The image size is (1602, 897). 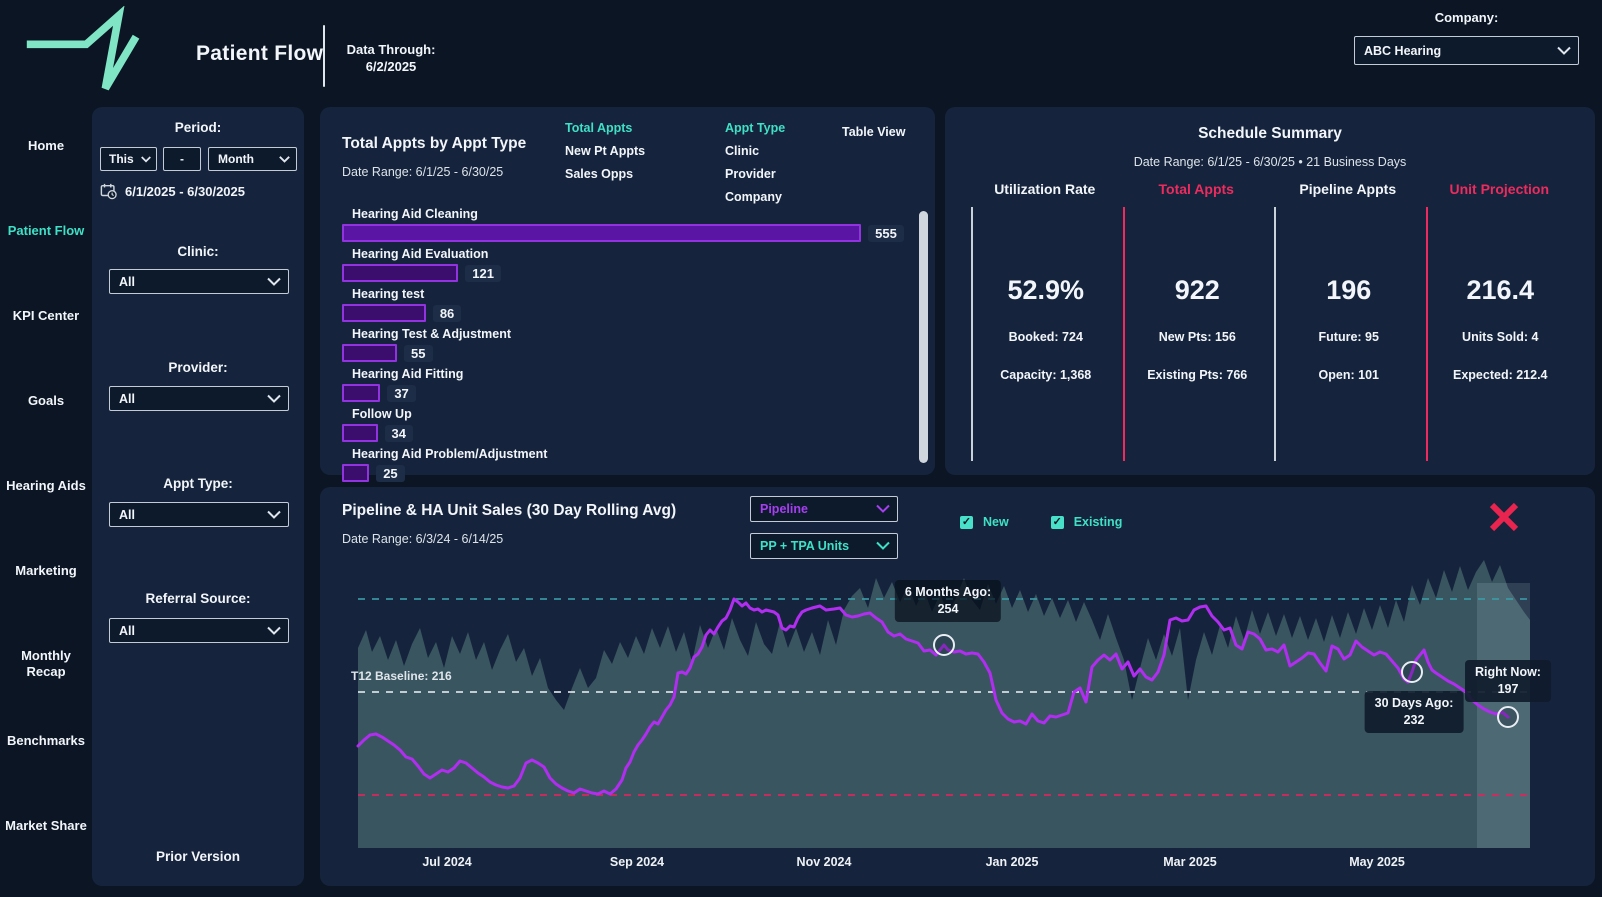 I want to click on annotation-30-days-ago: 30 Days Ago: 232, so click(x=1414, y=712).